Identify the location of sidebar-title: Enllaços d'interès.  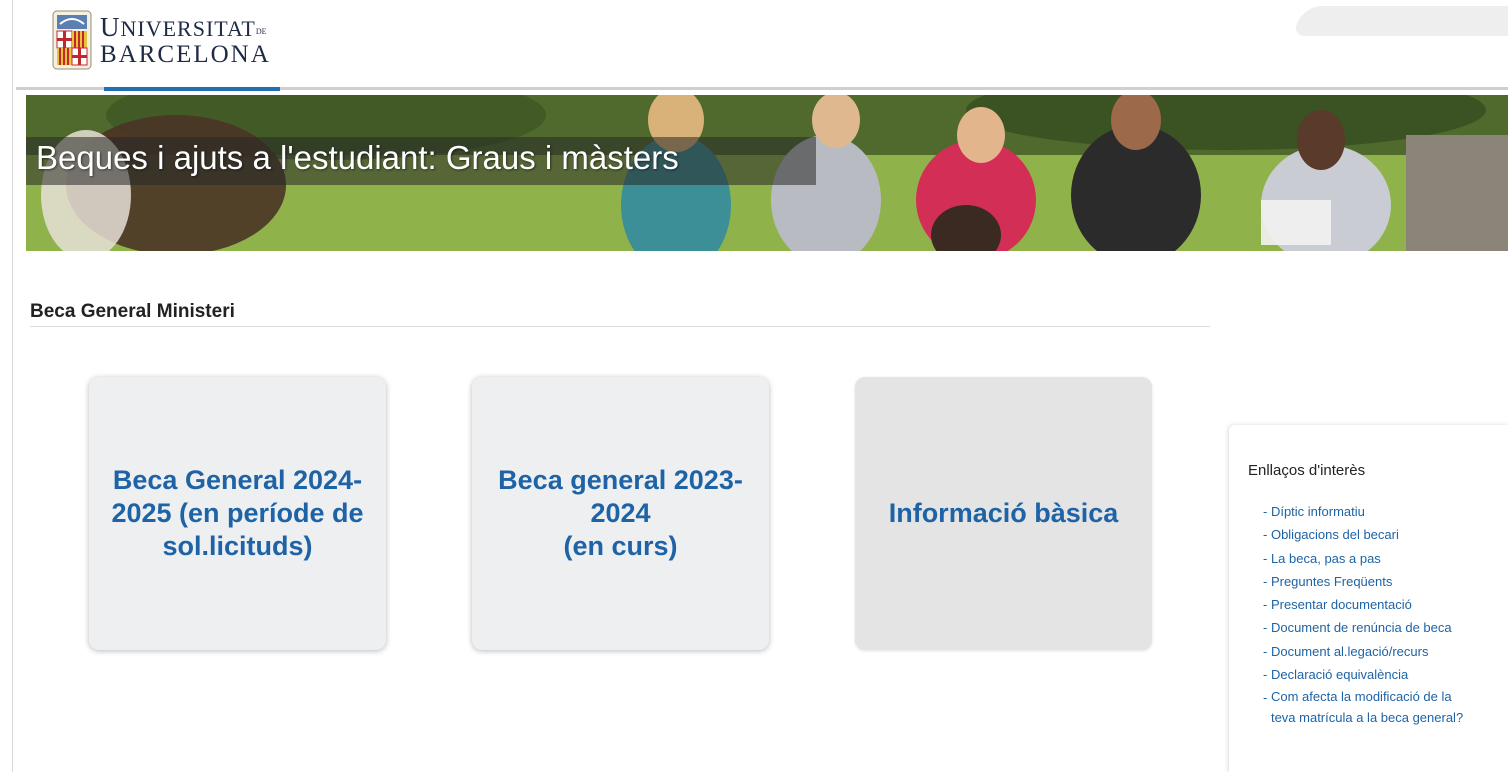
(1307, 470).